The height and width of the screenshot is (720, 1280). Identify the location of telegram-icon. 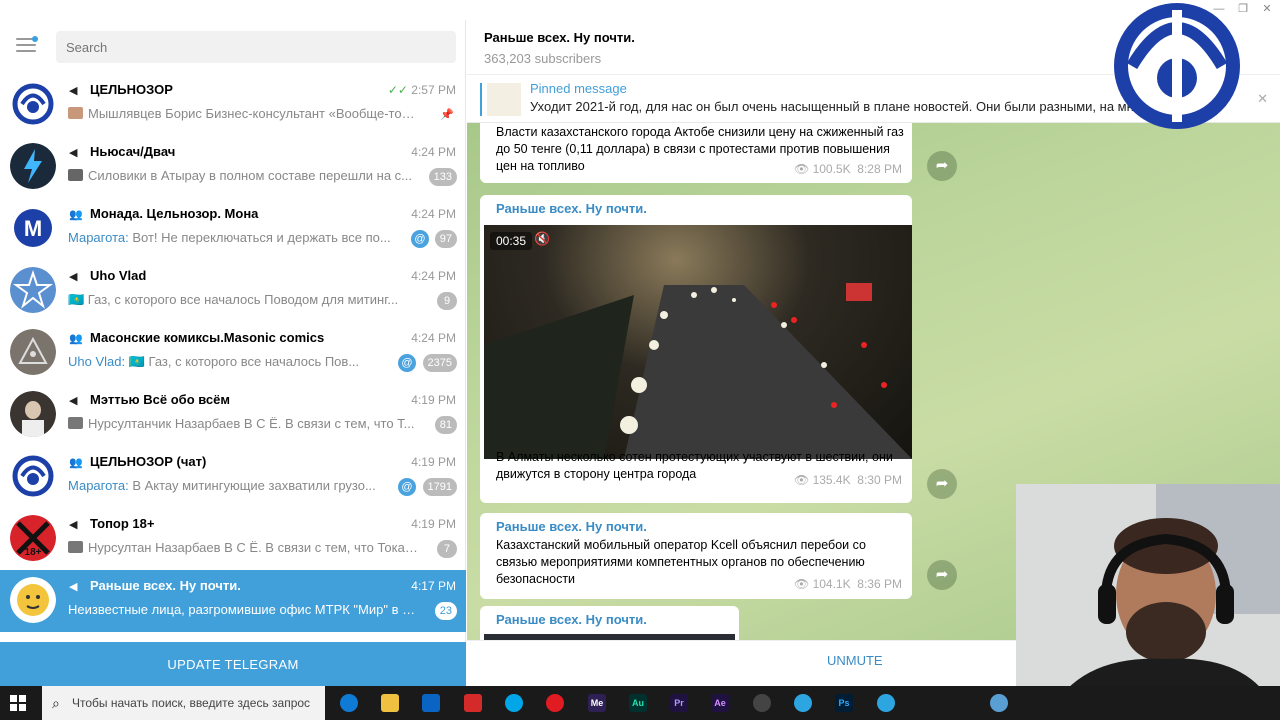
(803, 703).